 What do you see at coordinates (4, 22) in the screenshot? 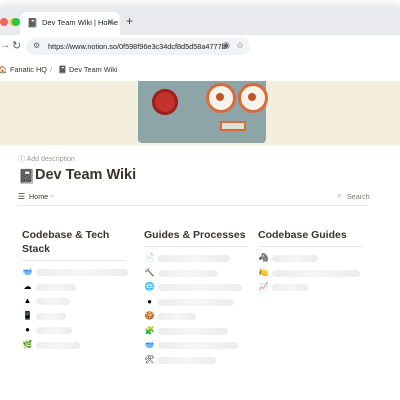
I see `close-window-button` at bounding box center [4, 22].